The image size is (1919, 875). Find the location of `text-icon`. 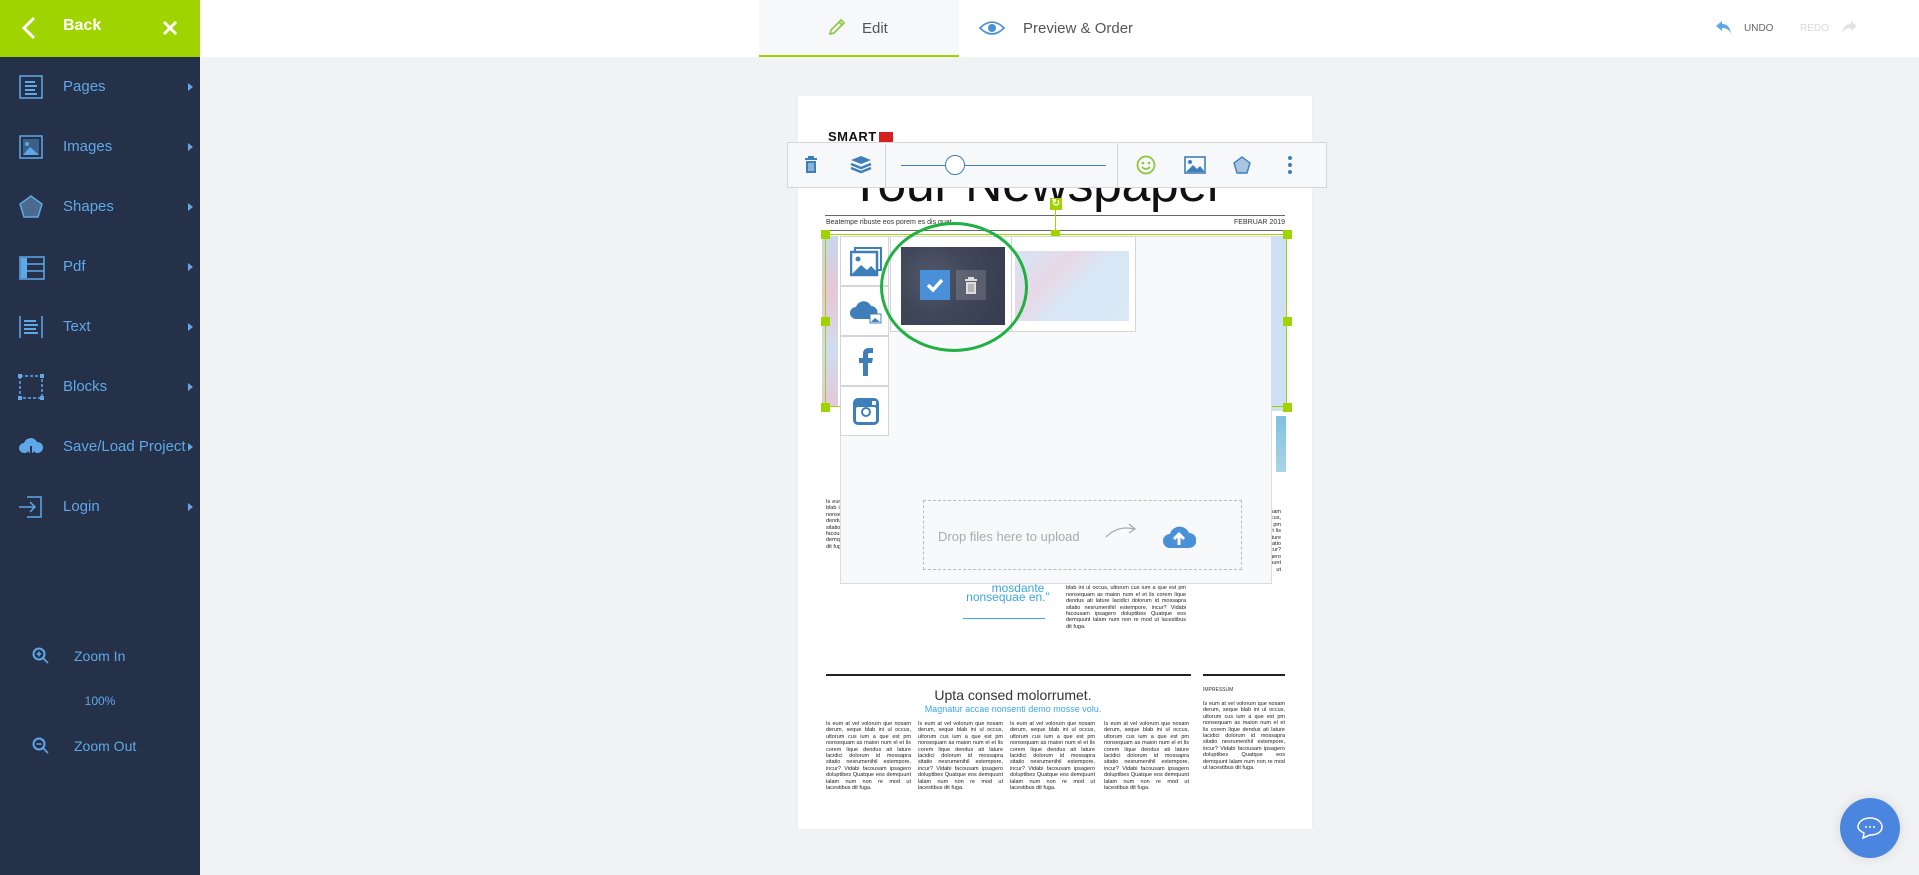

text-icon is located at coordinates (31, 327).